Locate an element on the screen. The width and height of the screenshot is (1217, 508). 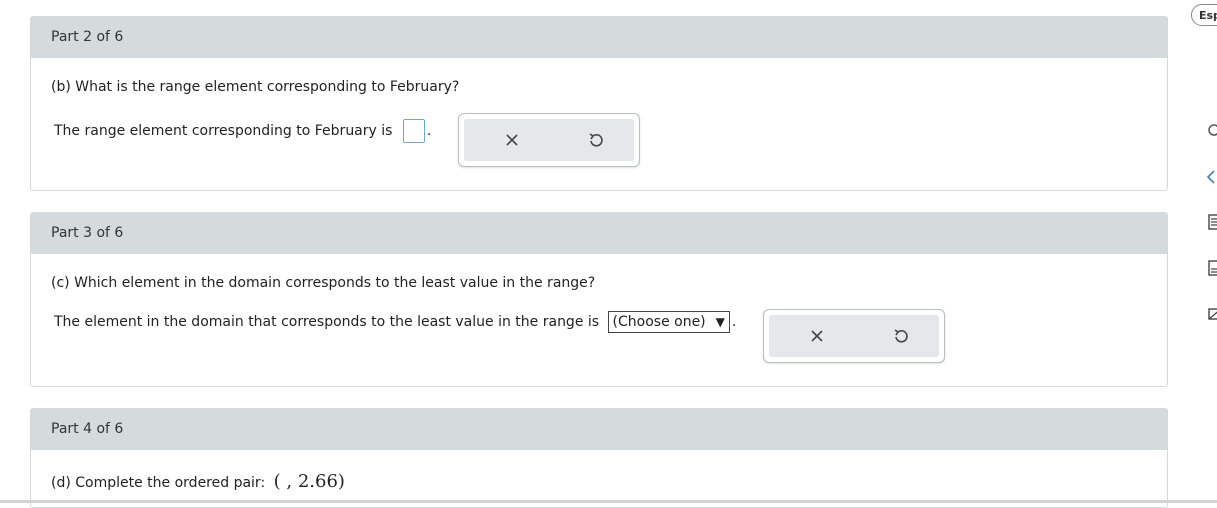
mail-icon is located at coordinates (1211, 314).